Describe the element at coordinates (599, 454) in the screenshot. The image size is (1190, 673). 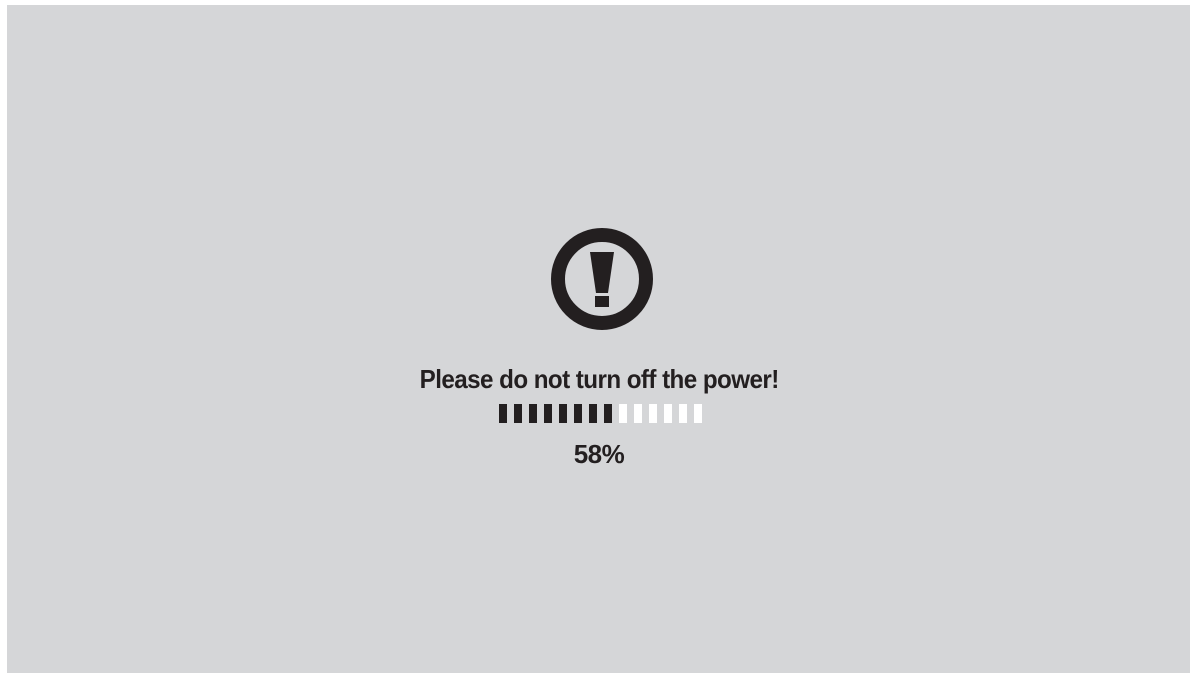
I see `progress-percent-label: 58%` at that location.